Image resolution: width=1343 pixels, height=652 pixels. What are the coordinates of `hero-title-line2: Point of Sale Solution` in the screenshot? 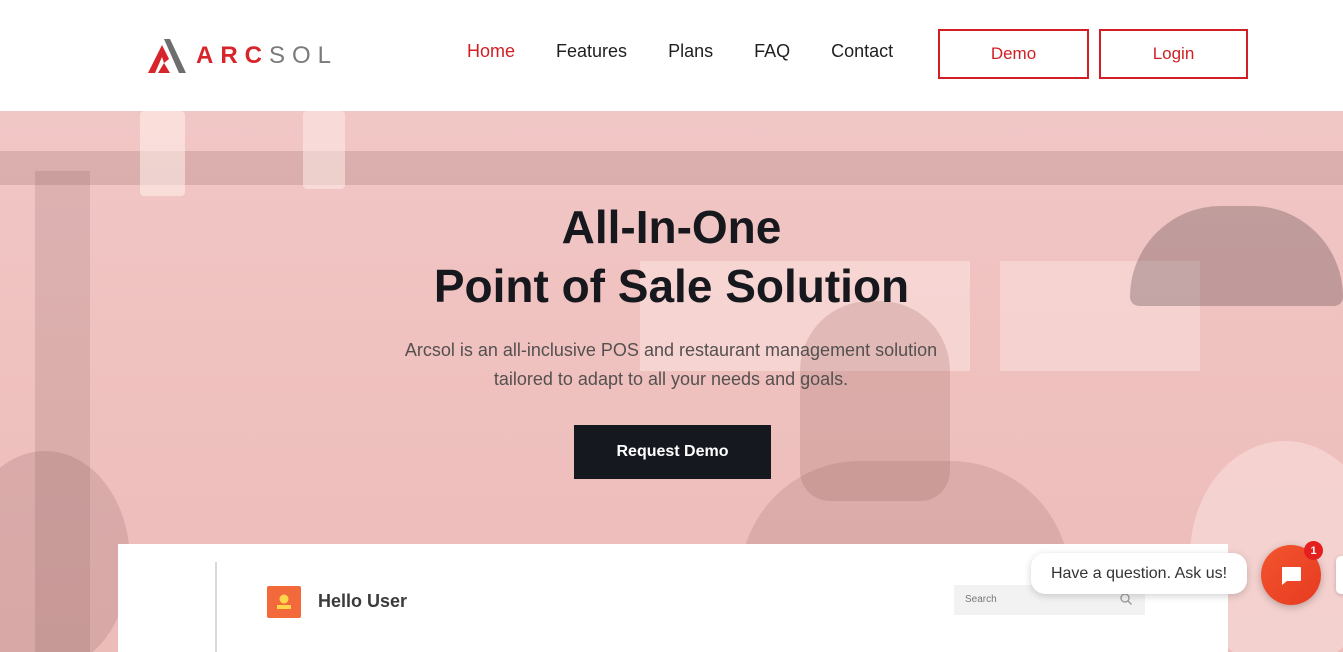 It's located at (671, 286).